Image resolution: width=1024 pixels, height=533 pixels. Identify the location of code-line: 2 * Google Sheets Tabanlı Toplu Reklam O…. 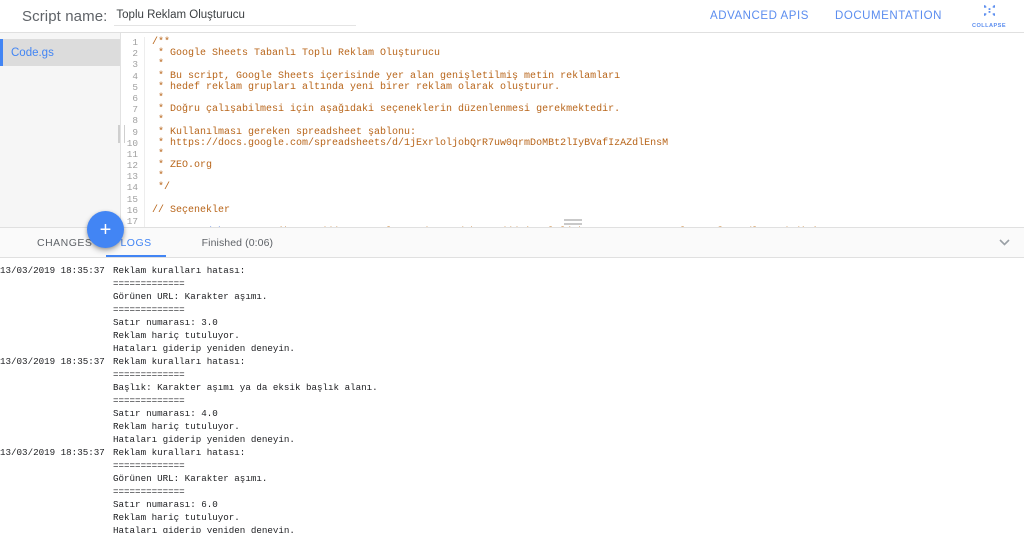
(572, 54).